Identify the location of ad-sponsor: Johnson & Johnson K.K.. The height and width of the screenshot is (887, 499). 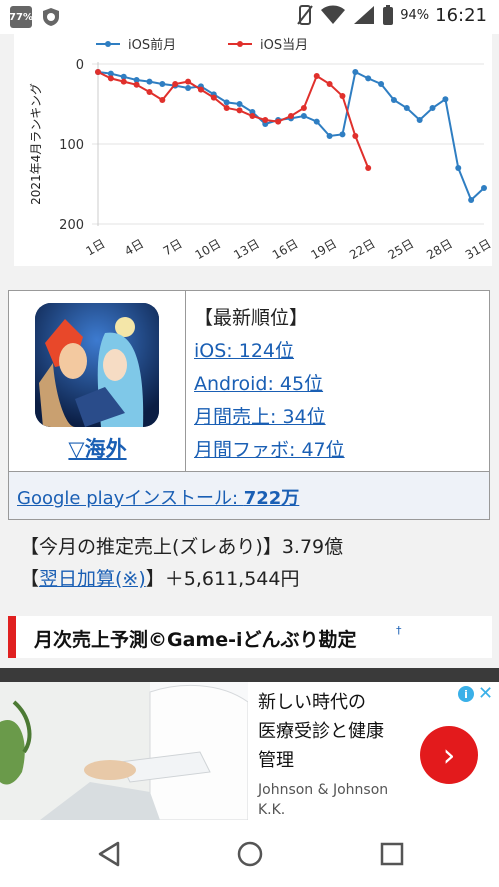
(323, 800).